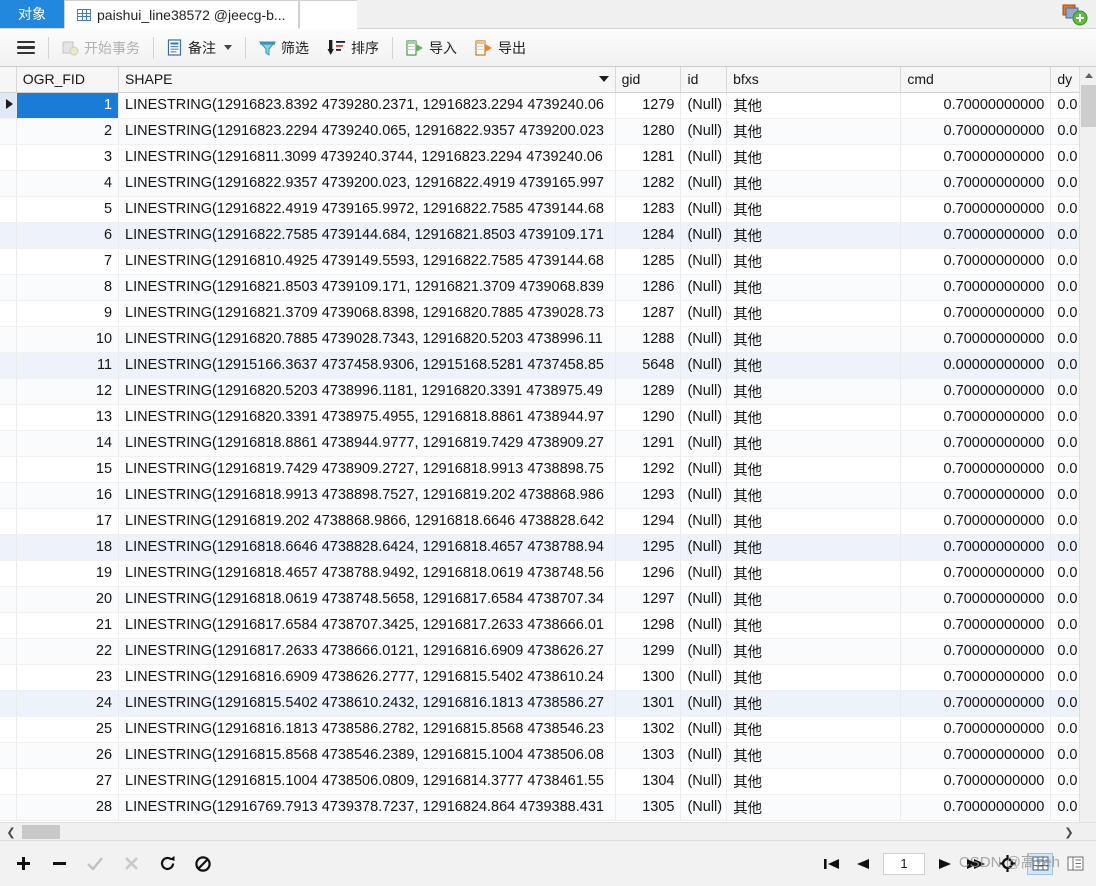 This screenshot has width=1096, height=886. I want to click on cell-ogr-fid: 27, so click(68, 781).